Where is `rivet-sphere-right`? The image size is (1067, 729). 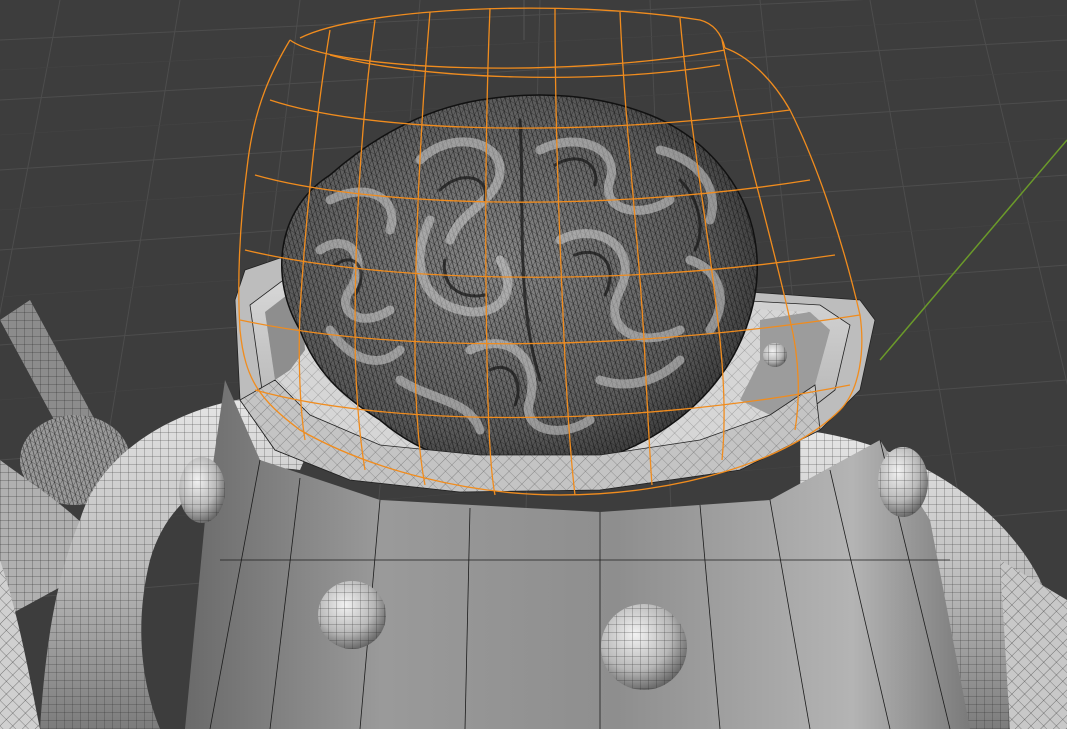
rivet-sphere-right is located at coordinates (903, 482).